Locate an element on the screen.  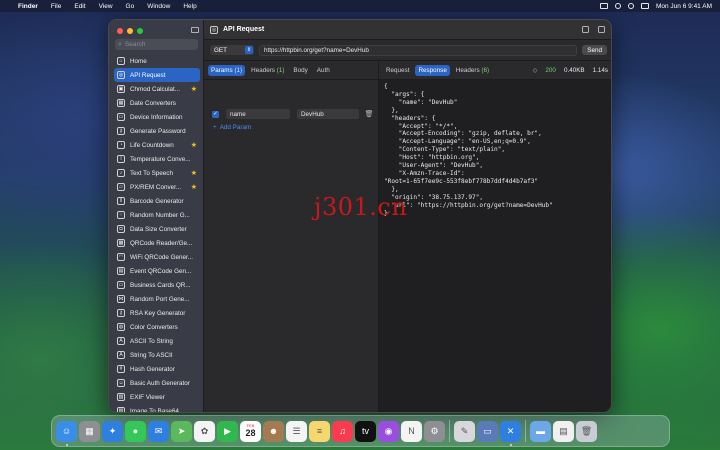
url-bar: GET ⇕ Send is located at coordinates (407, 50).